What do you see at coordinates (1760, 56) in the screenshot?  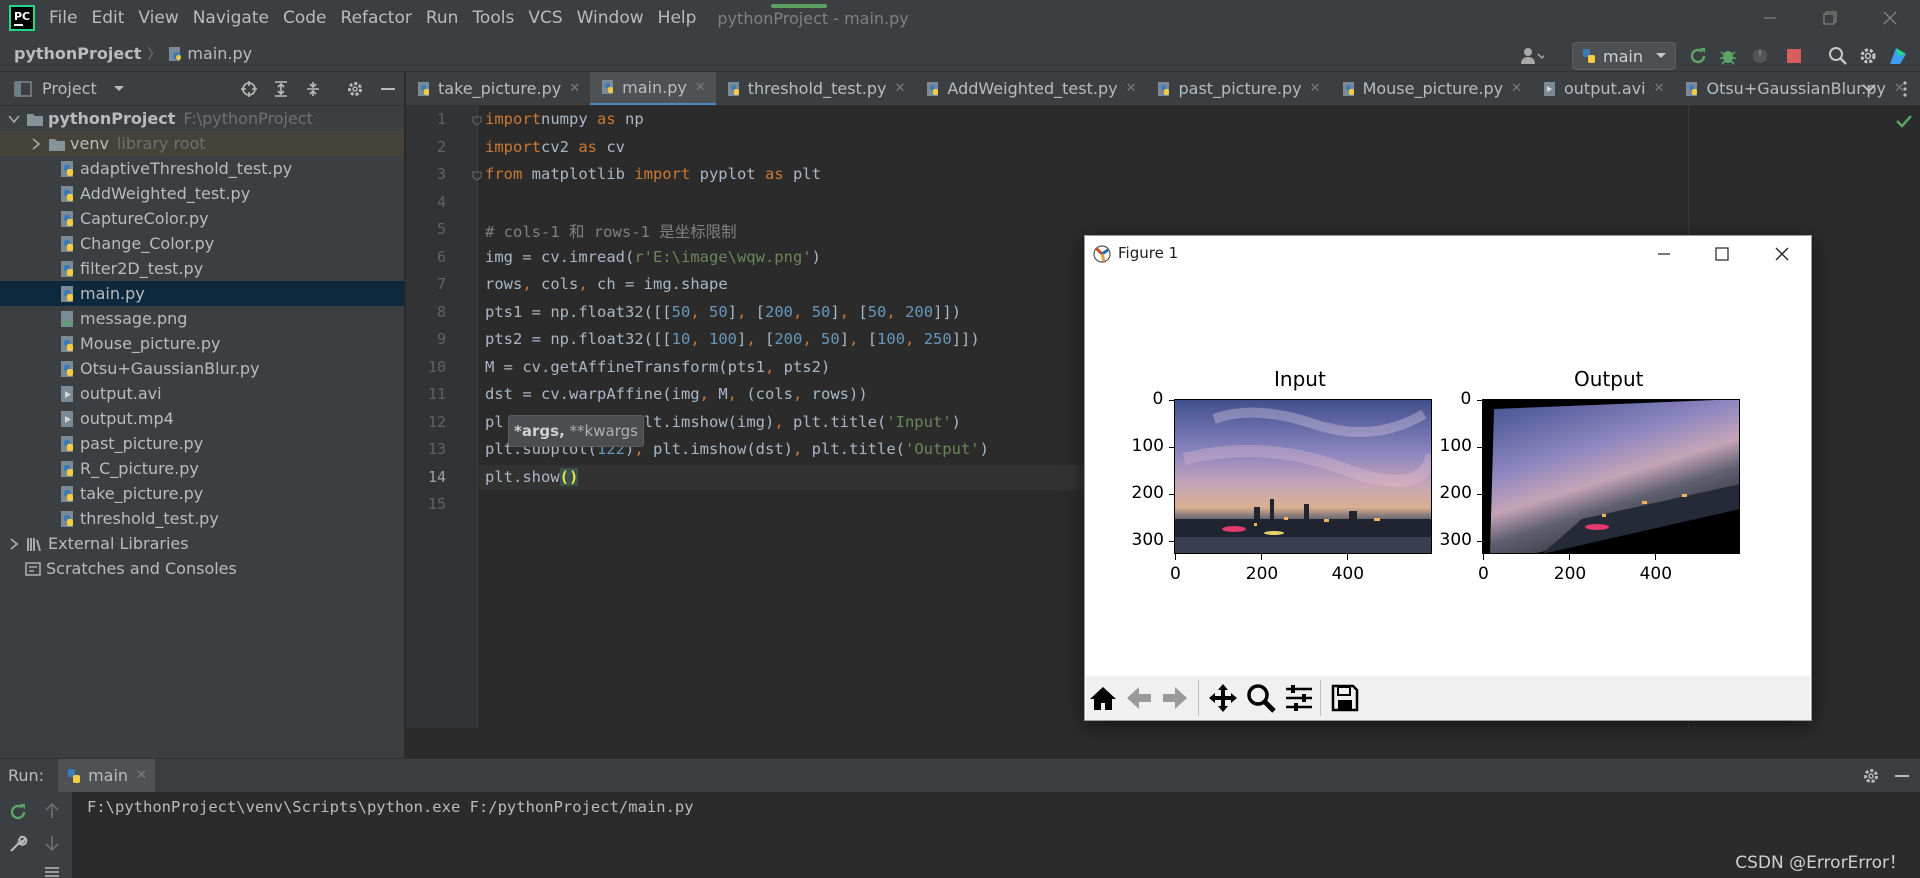 I see `profile-button` at bounding box center [1760, 56].